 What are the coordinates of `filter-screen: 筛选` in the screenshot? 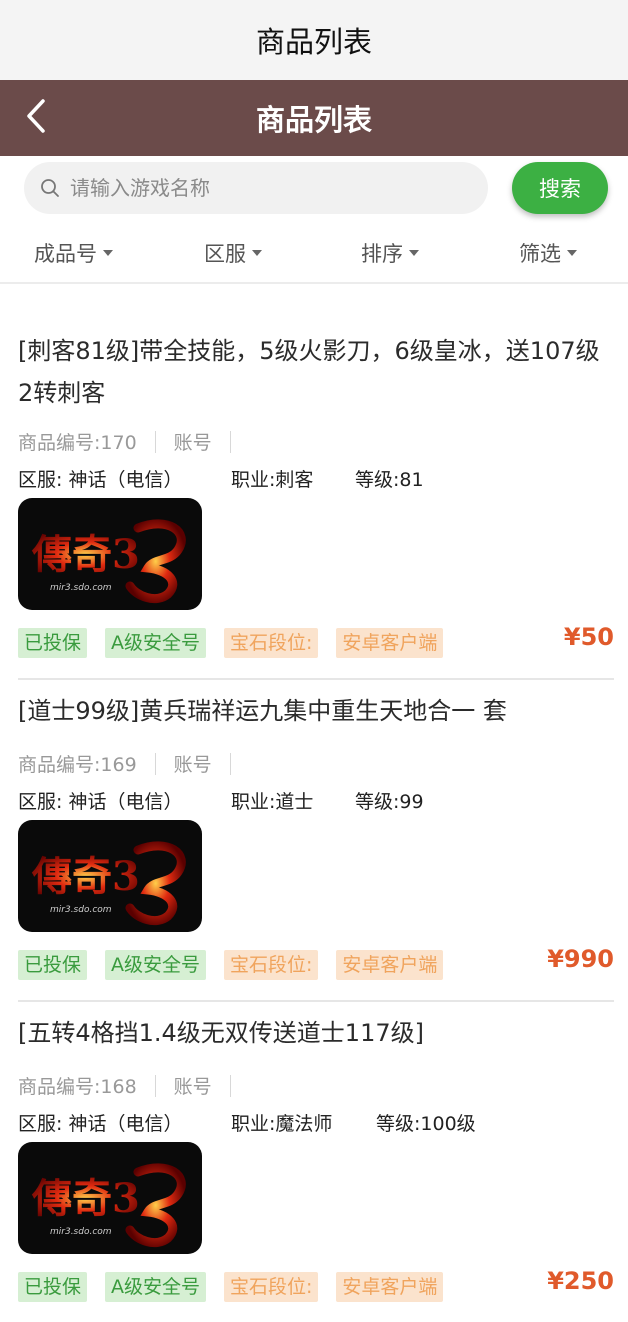 It's located at (548, 253).